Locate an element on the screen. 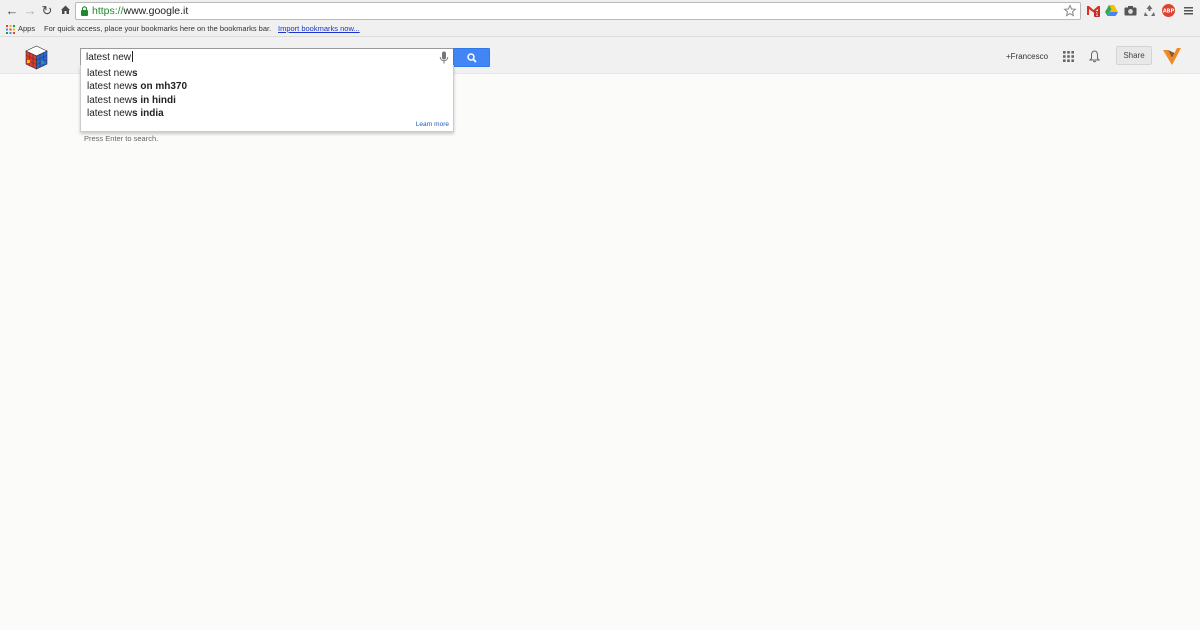  address-bar: https://www.google.it is located at coordinates (578, 11).